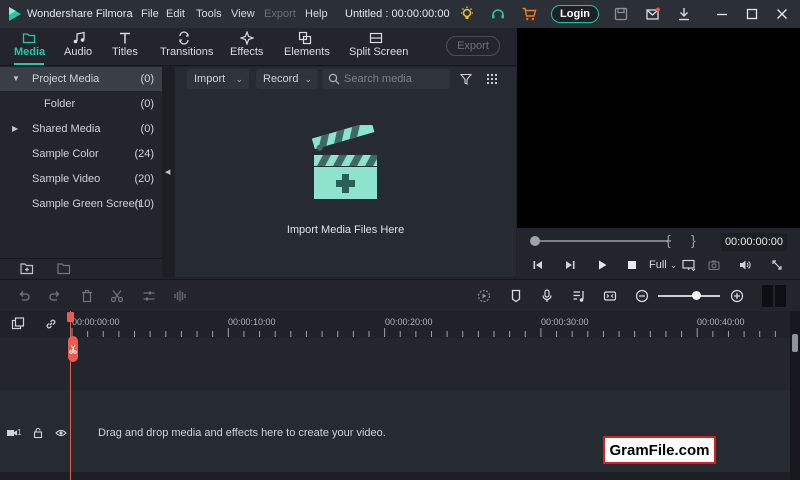 This screenshot has width=800, height=480. Describe the element at coordinates (668, 240) in the screenshot. I see `mark-in-button: {` at that location.